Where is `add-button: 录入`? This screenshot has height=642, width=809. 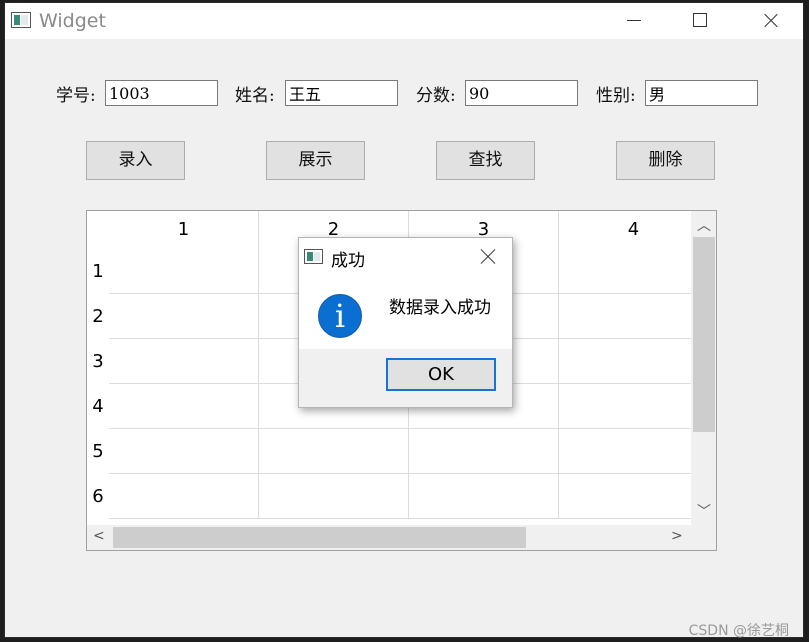
add-button: 录入 is located at coordinates (135, 160).